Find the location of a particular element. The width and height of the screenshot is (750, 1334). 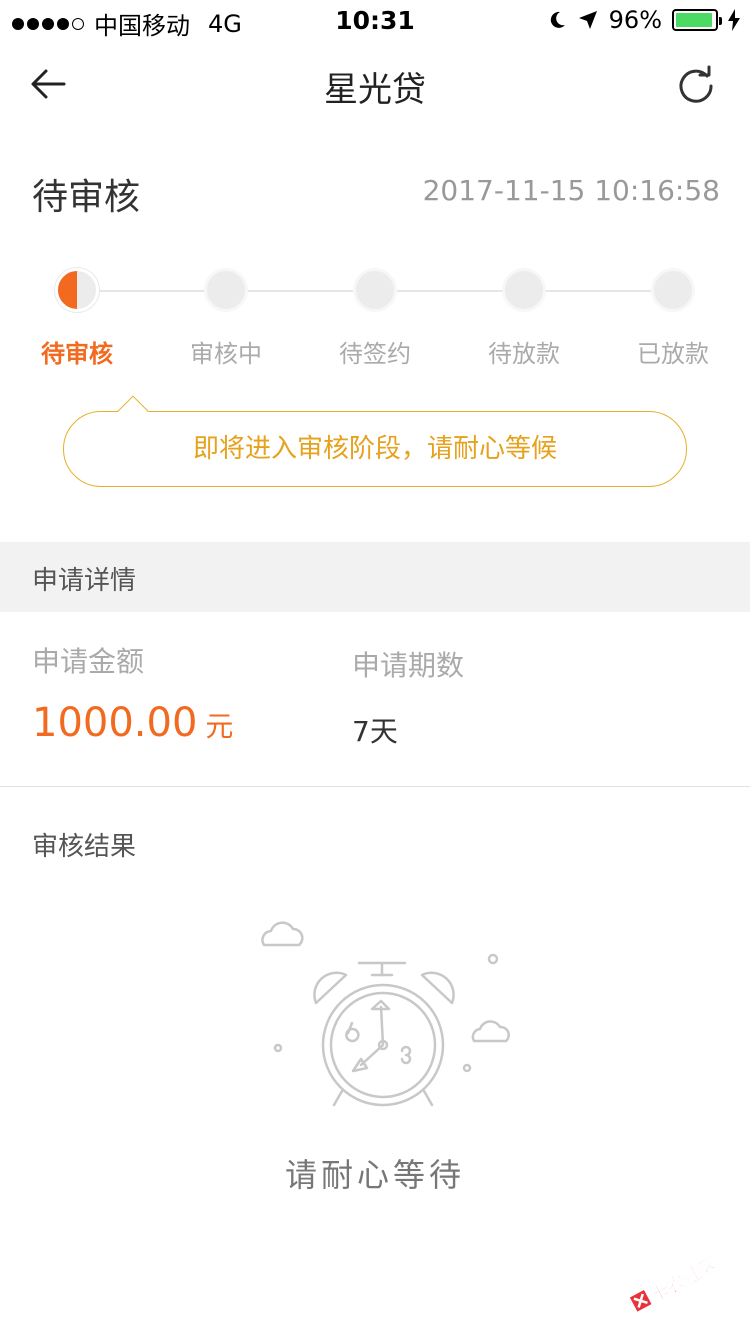

step-label-pending-review: 待审核 is located at coordinates (77, 354).